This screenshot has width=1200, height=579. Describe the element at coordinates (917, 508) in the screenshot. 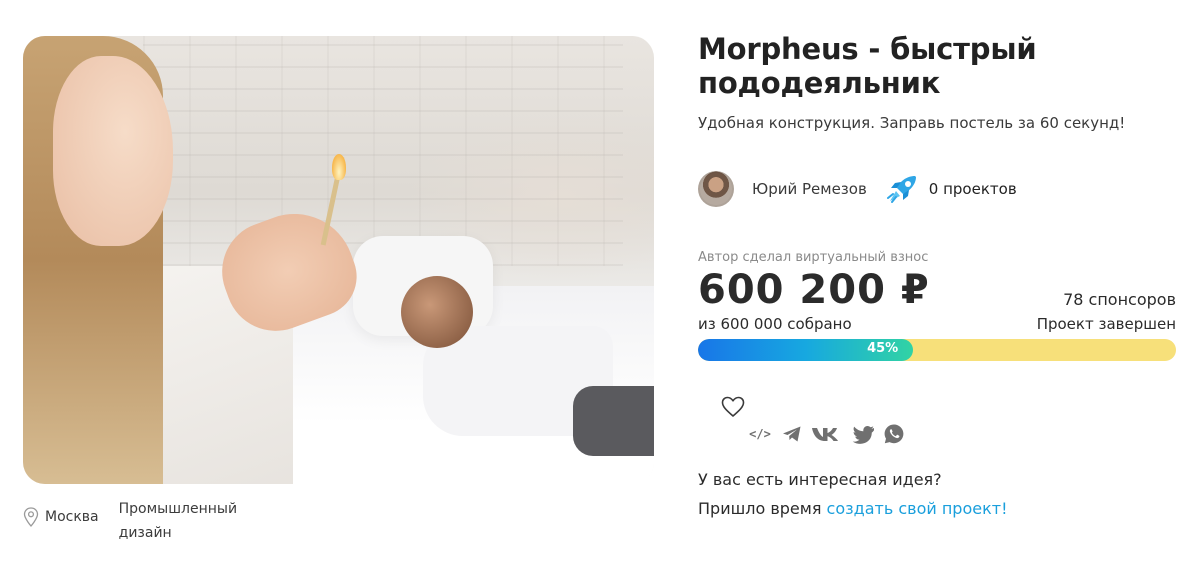

I see `create-project-link: создать свой проект!` at that location.